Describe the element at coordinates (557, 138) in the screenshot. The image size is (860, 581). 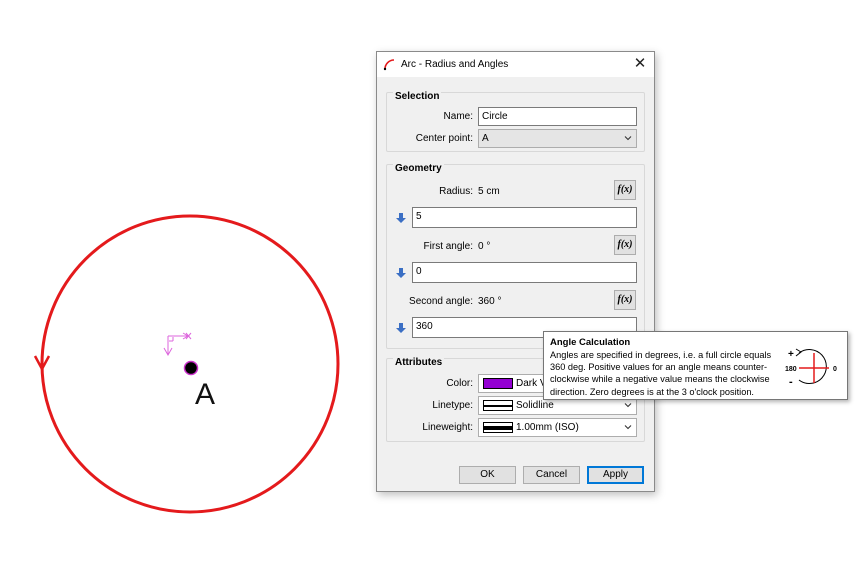
I see `center-point-select: A` at that location.